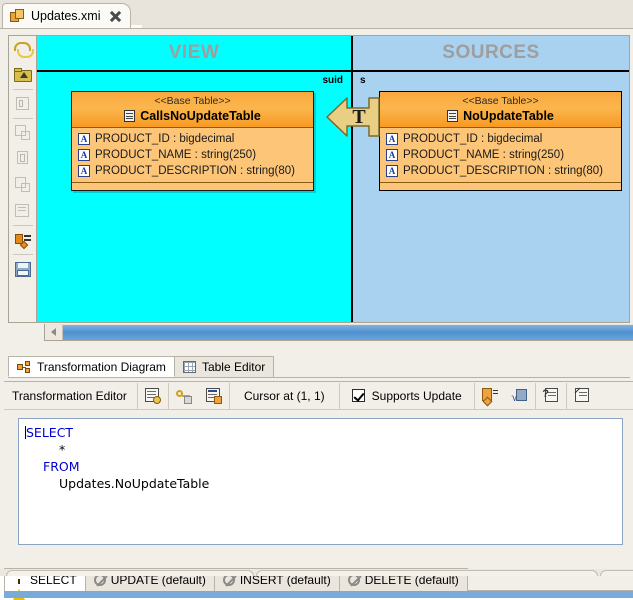  What do you see at coordinates (115, 16) in the screenshot?
I see `close-icon` at bounding box center [115, 16].